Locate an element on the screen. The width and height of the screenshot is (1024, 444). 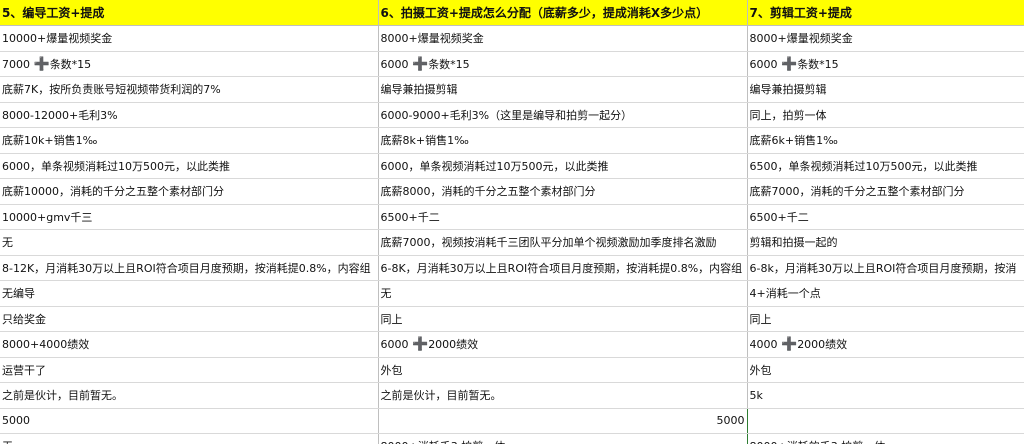
table-row: 8000+4000绩效 6000 ➕2000绩效 4000 ➕2000绩效 is located at coordinates (512, 344).